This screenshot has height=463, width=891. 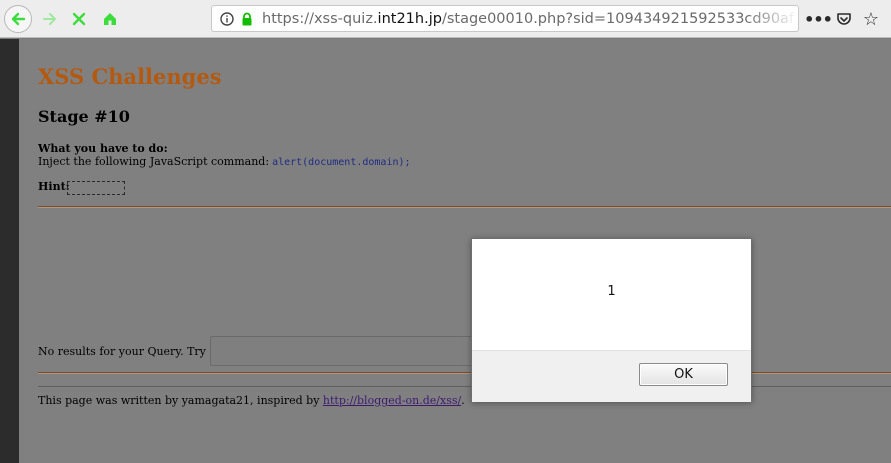 I want to click on alert-dialog: 1 OK, so click(x=611, y=320).